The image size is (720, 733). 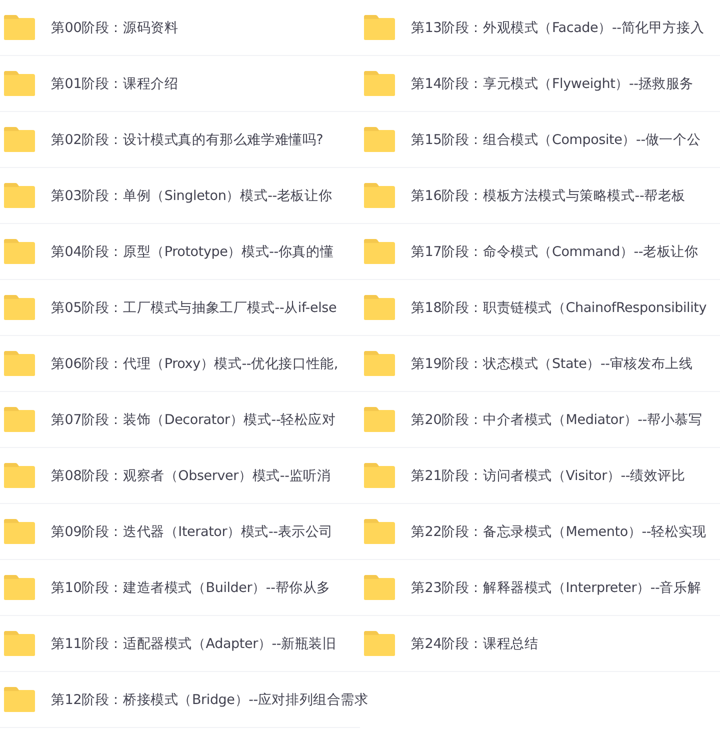 What do you see at coordinates (554, 251) in the screenshot?
I see `folder-name: 第17阶段：命令模式（Command）--老板让你` at bounding box center [554, 251].